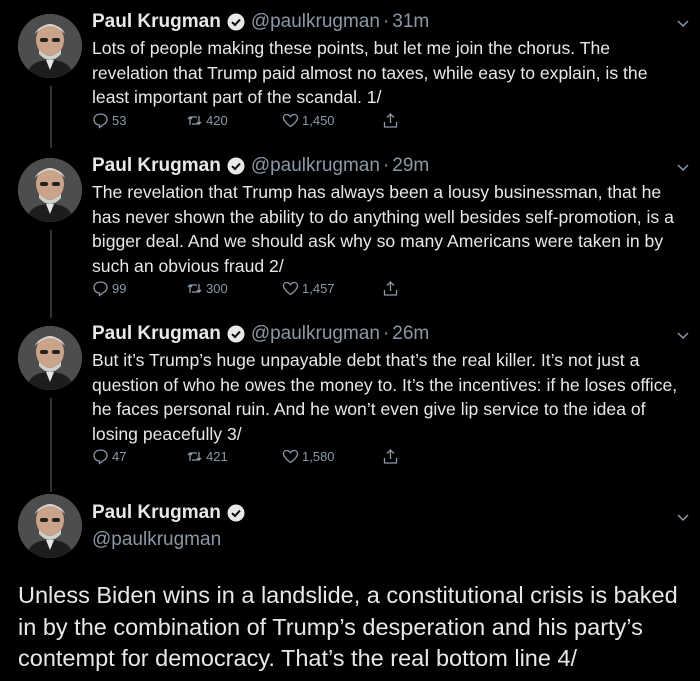 The width and height of the screenshot is (700, 681). Describe the element at coordinates (119, 456) in the screenshot. I see `reply-count: 47` at that location.